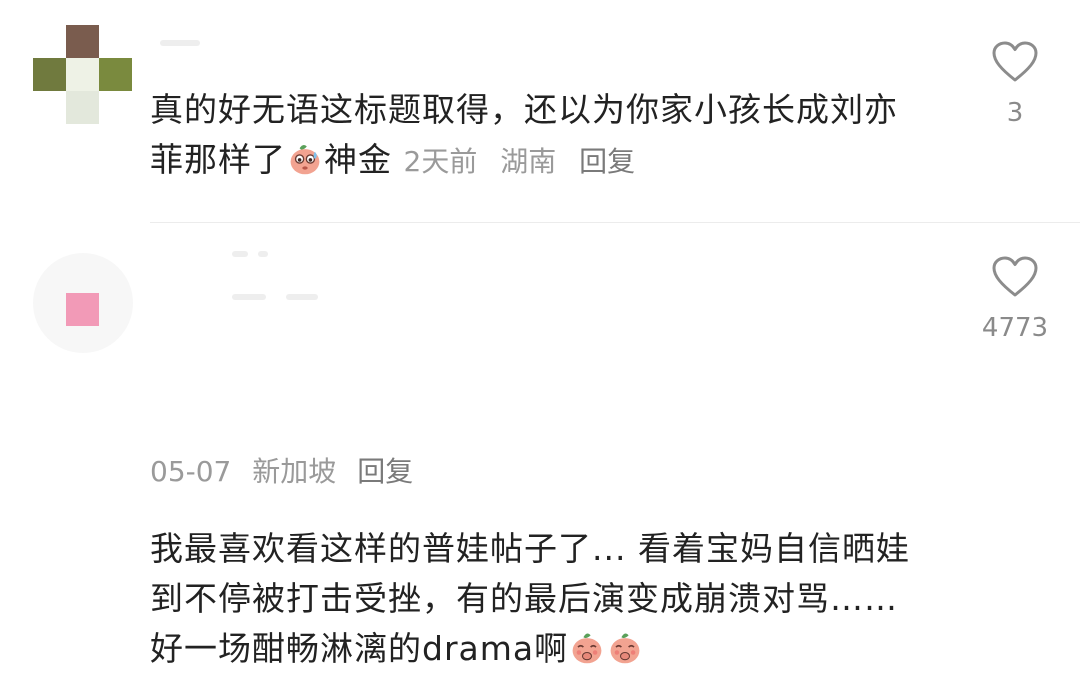 This screenshot has height=674, width=1080. I want to click on comment-meta: 05-07 新加坡 回复, so click(287, 472).